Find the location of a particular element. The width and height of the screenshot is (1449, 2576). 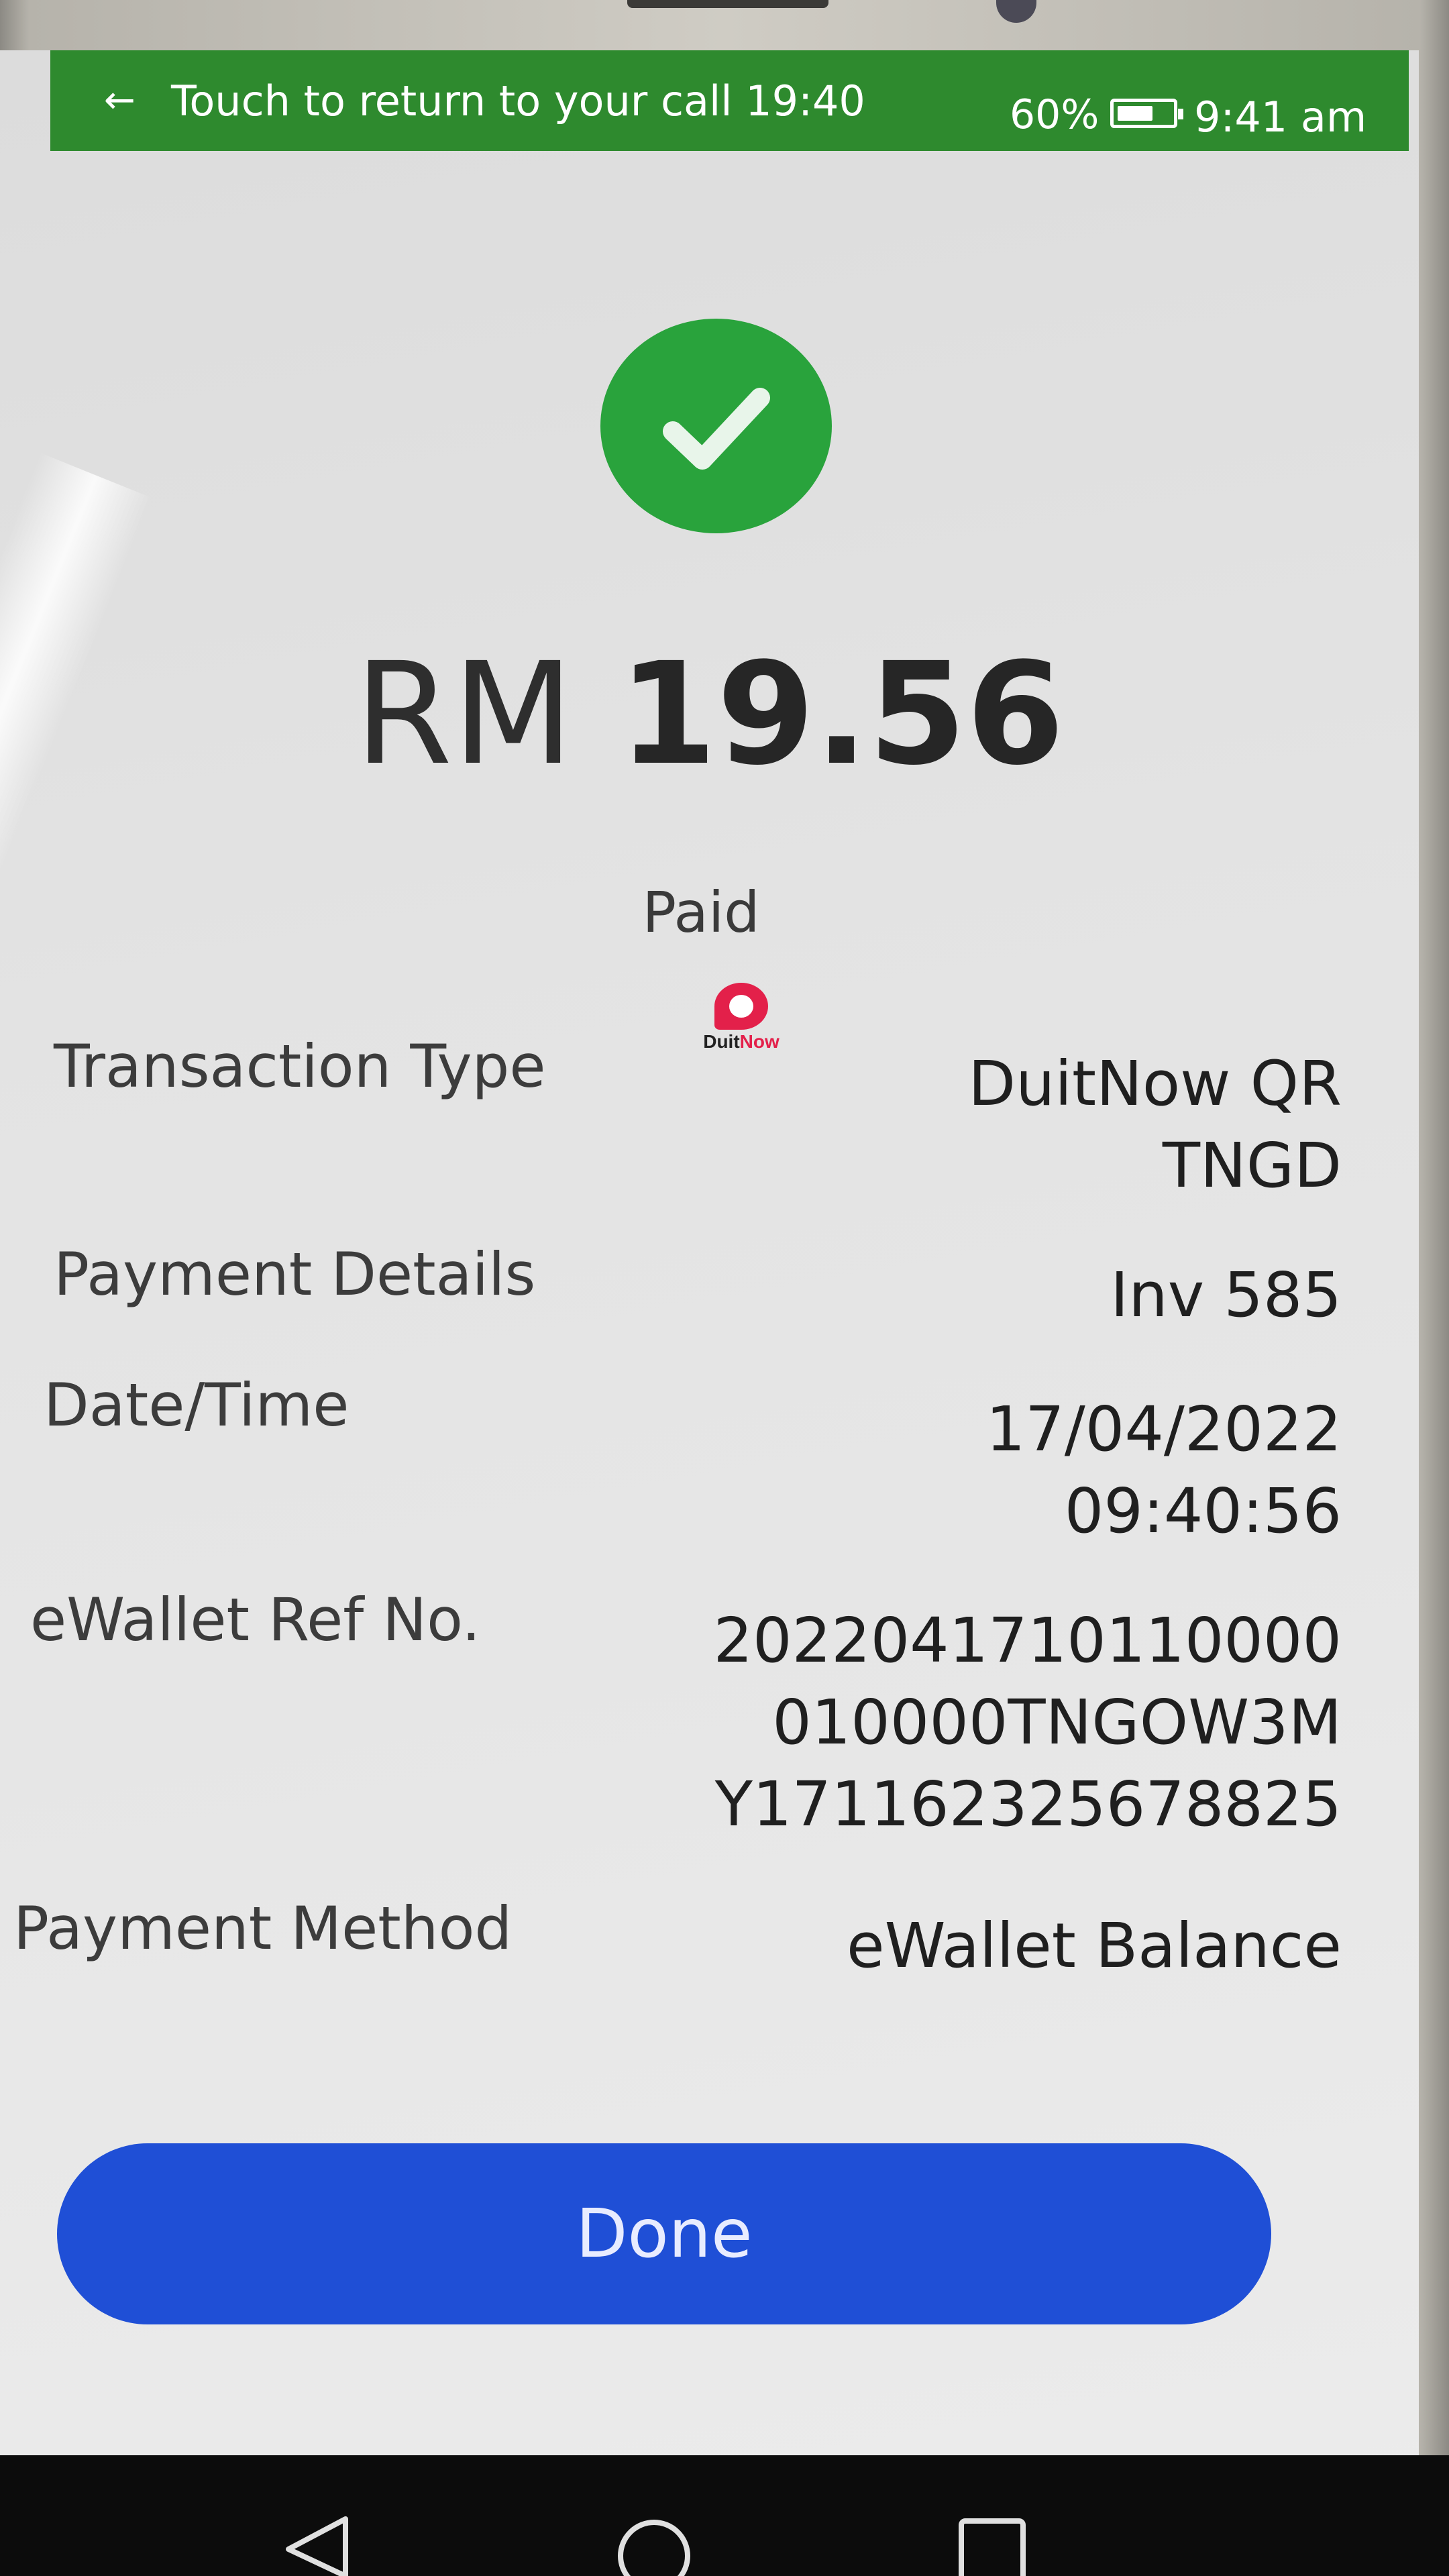

ewallet-ref-label: eWallet Ref No. is located at coordinates (255, 1619).